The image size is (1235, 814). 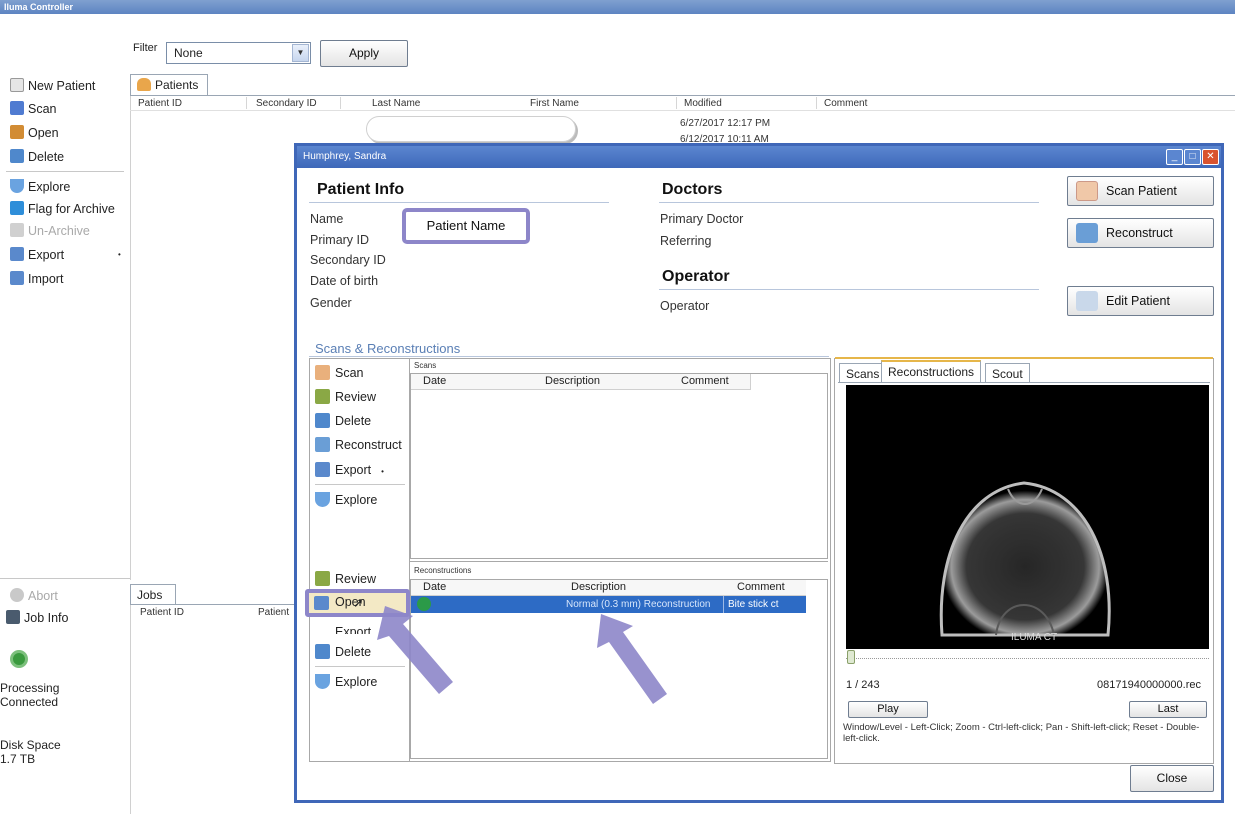 I want to click on sidebar-border, so click(x=130, y=332).